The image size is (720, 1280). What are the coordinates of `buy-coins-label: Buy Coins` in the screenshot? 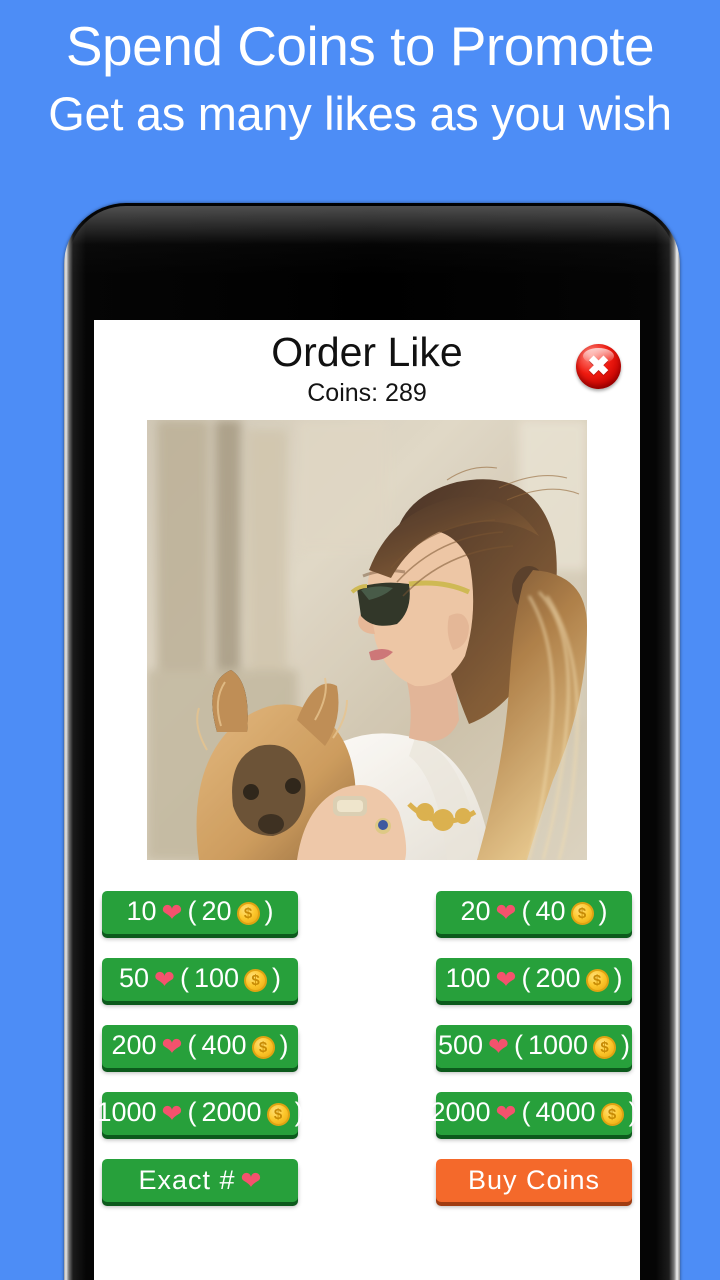 It's located at (534, 1180).